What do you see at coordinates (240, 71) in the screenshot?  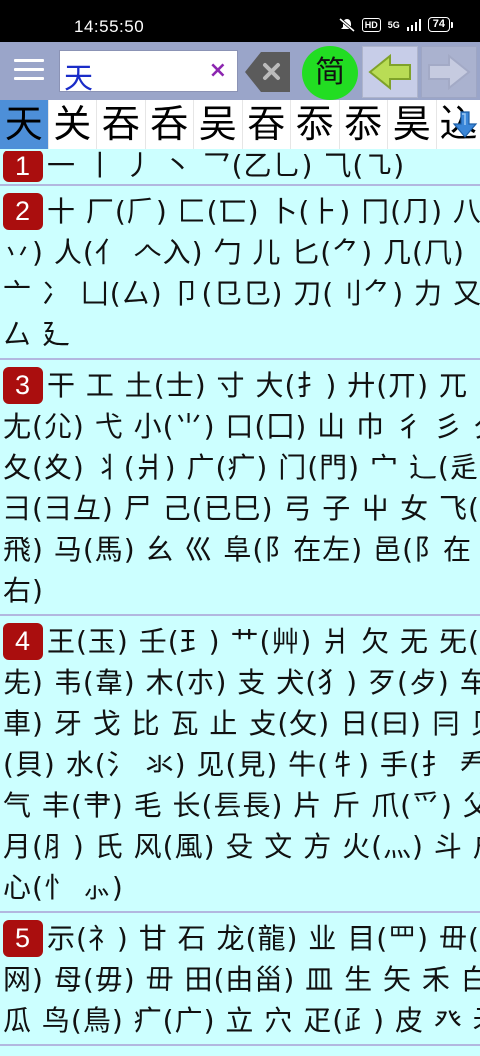 I see `toolbar: 天 × 简` at bounding box center [240, 71].